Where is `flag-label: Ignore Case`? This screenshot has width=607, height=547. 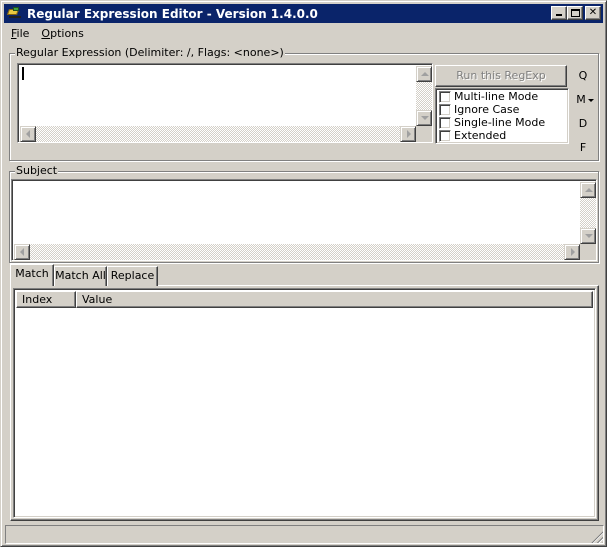
flag-label: Ignore Case is located at coordinates (487, 109).